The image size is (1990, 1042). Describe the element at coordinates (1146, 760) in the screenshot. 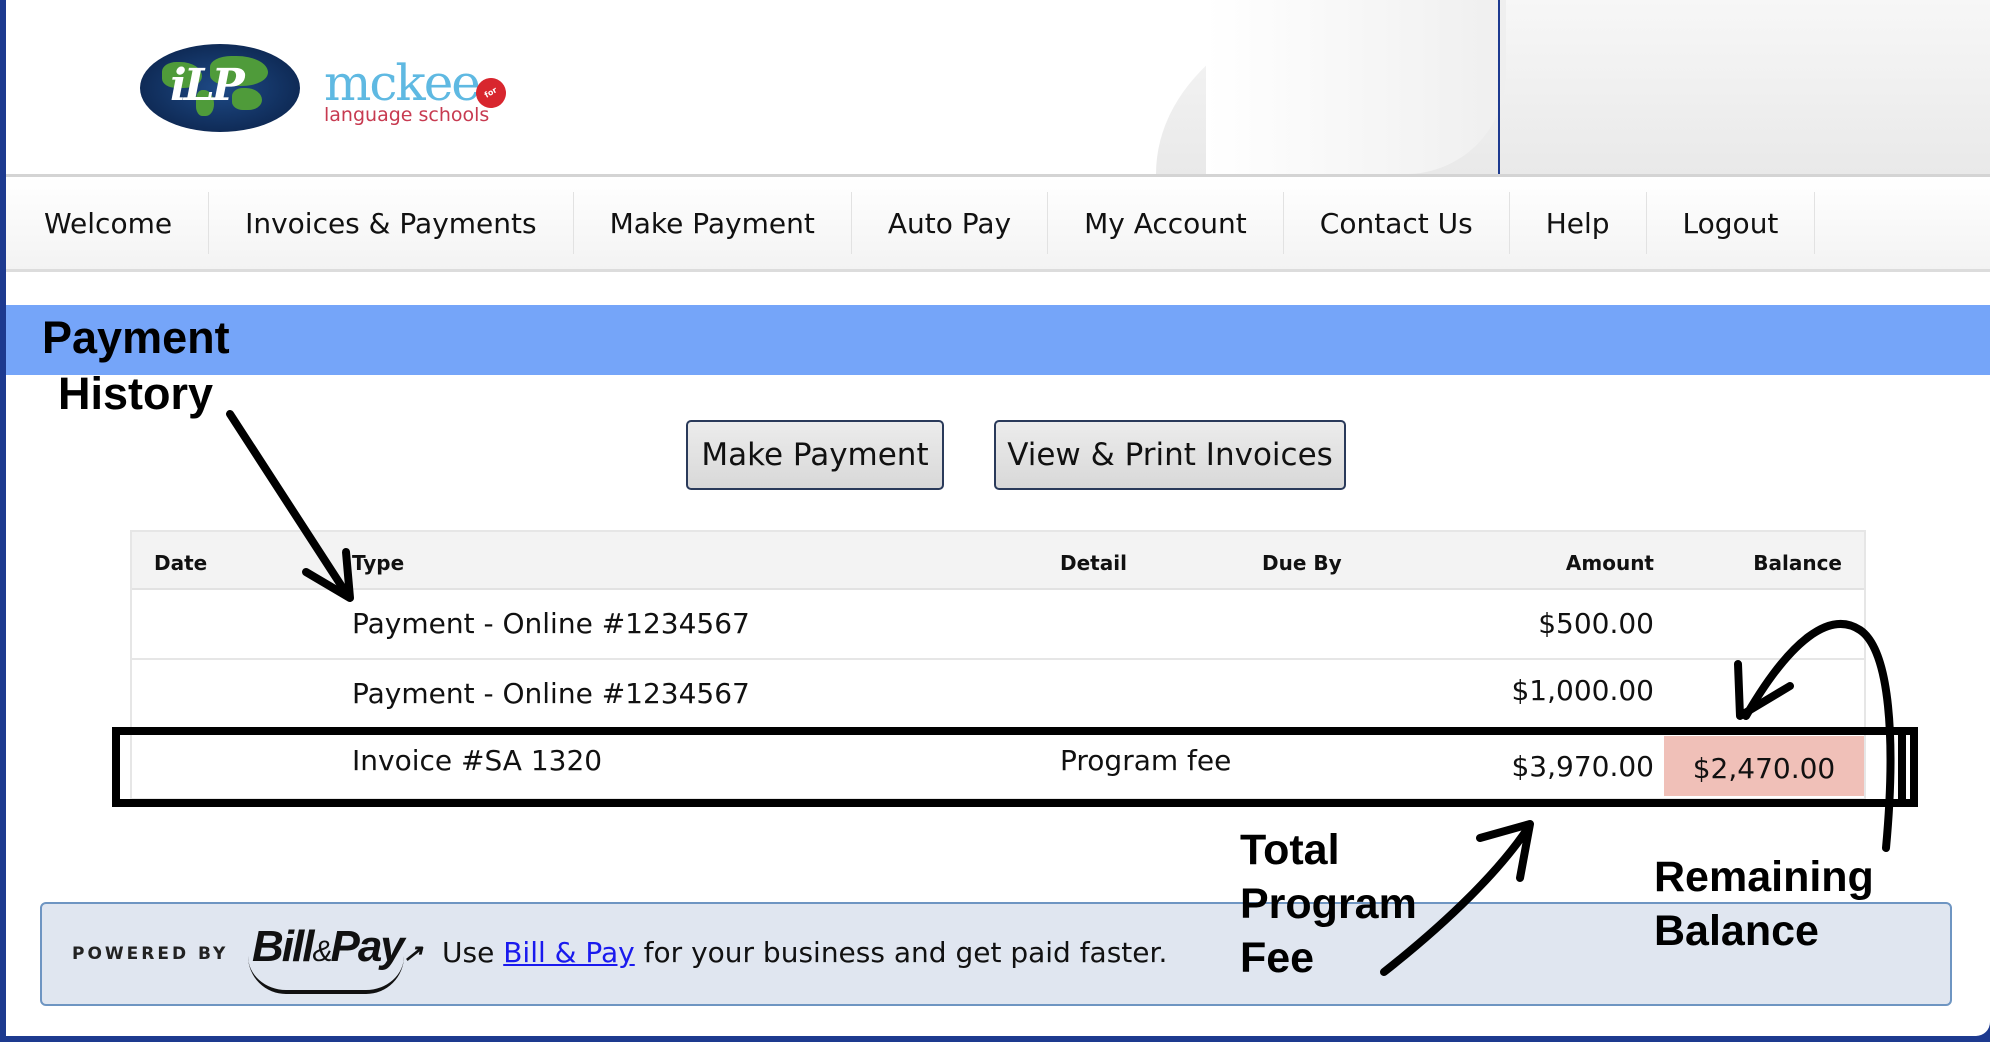

I see `cell-detail: Program fee` at that location.